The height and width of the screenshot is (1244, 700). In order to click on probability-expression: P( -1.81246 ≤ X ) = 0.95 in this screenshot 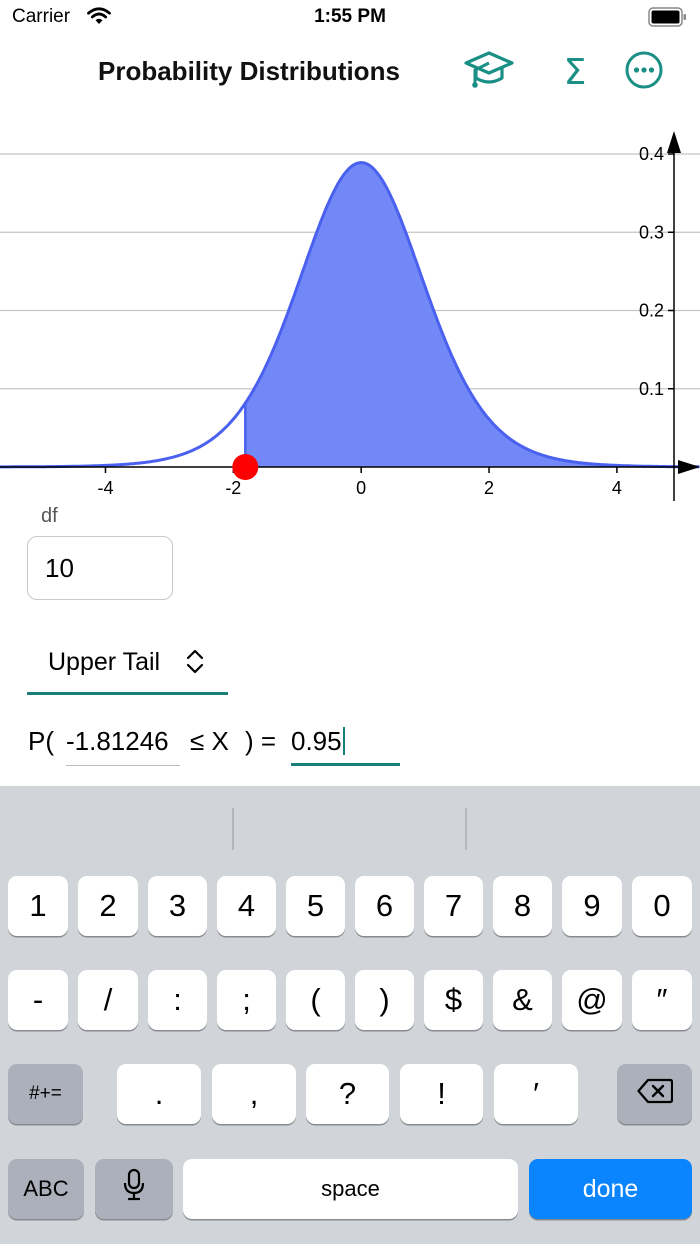, I will do `click(350, 746)`.